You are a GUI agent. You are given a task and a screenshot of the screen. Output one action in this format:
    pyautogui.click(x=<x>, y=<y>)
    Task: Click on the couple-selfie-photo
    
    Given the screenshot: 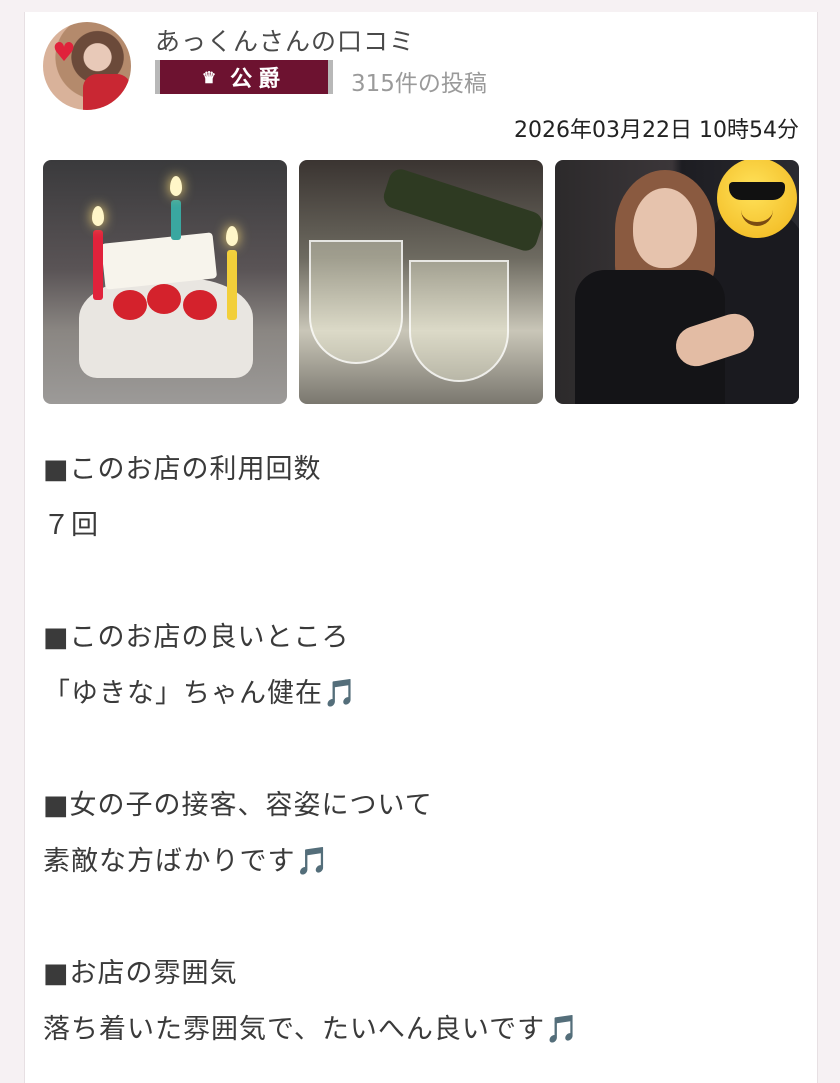 What is the action you would take?
    pyautogui.click(x=677, y=282)
    